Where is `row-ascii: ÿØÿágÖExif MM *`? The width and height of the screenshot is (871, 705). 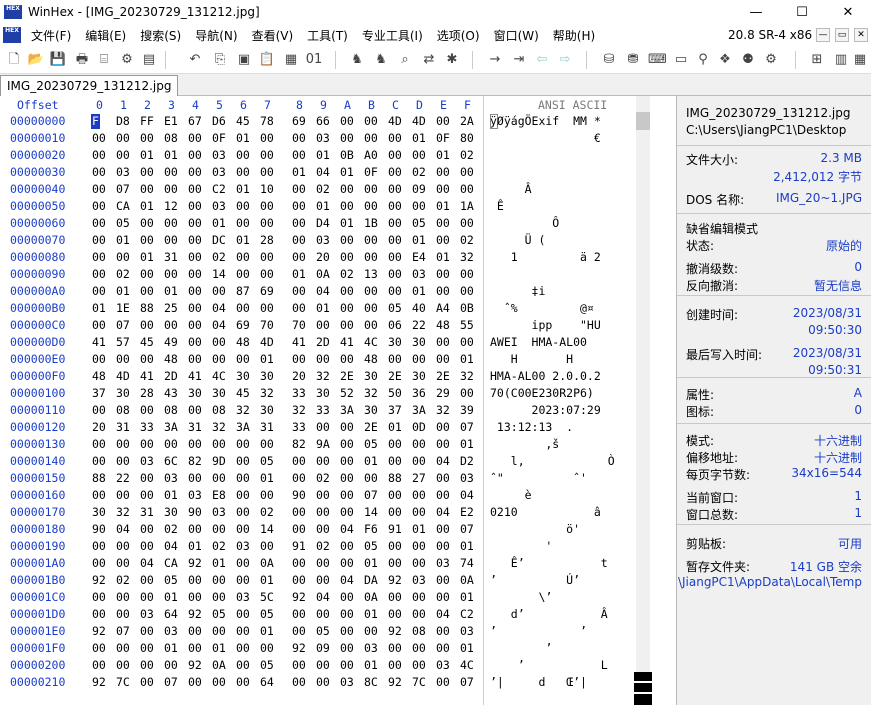
row-ascii: ÿØÿágÖExif MM * is located at coordinates (545, 121).